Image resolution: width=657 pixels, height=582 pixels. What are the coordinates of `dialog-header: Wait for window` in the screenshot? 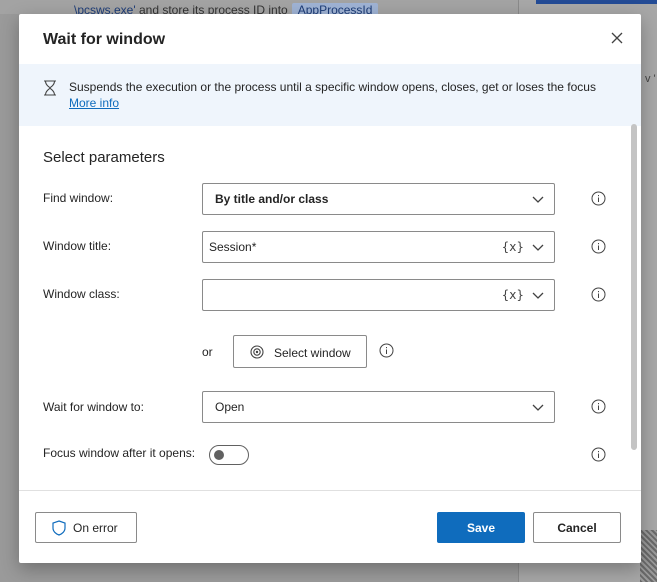 It's located at (330, 39).